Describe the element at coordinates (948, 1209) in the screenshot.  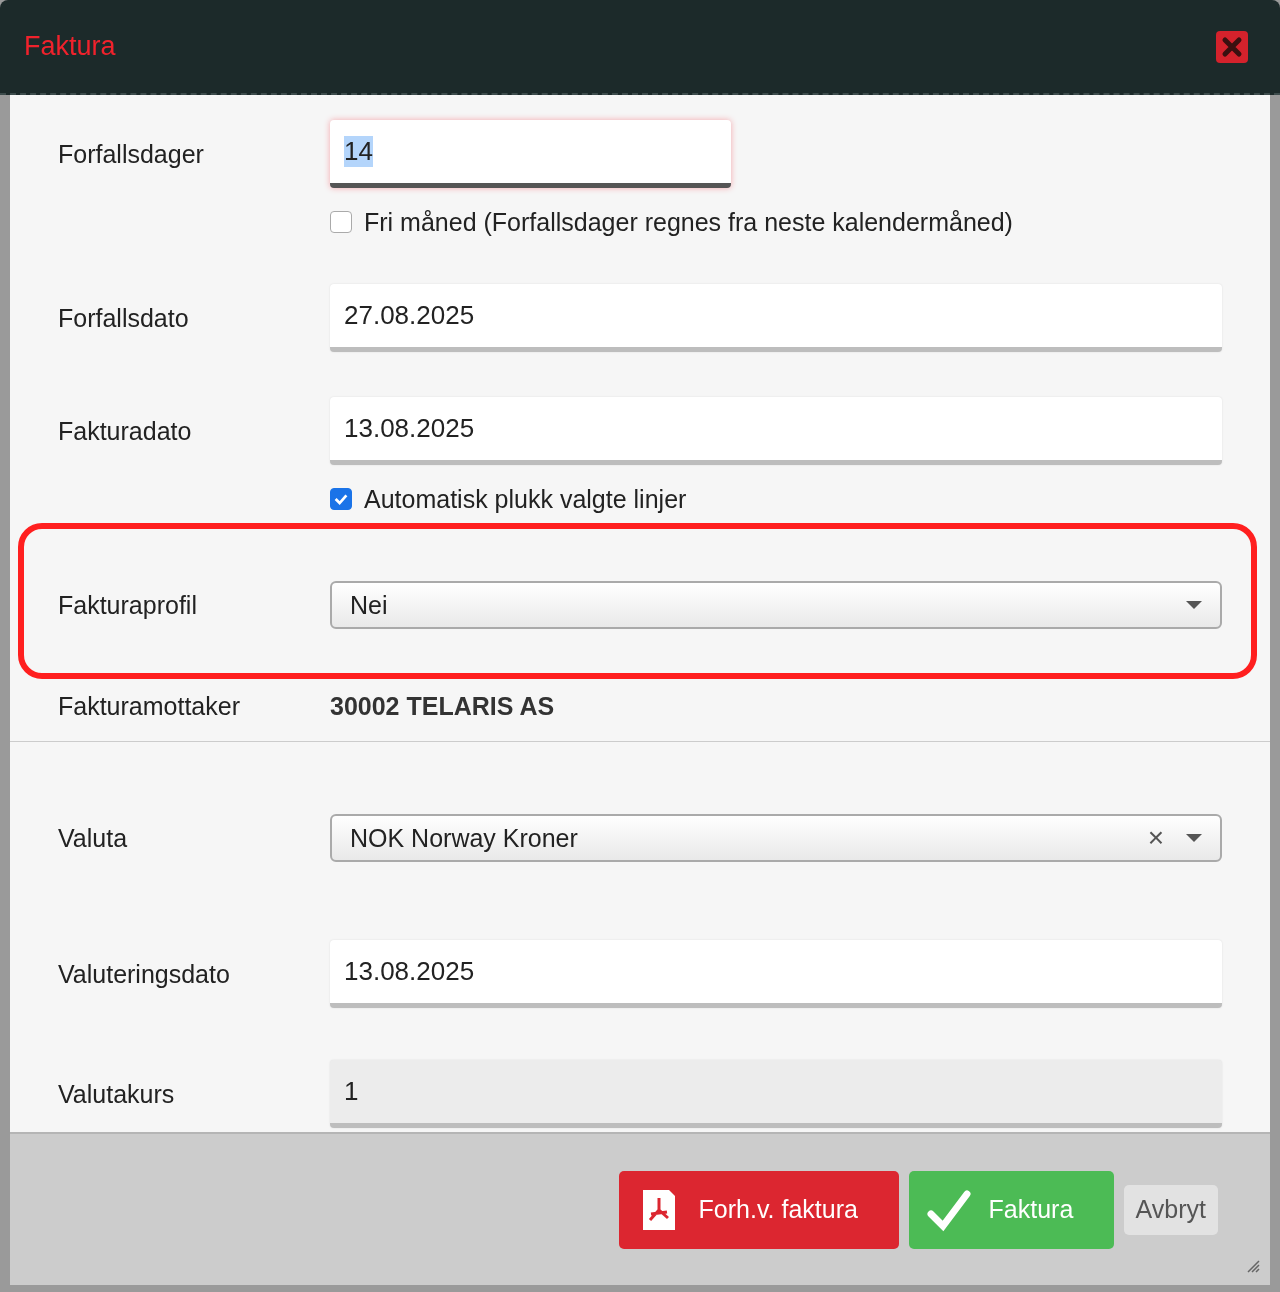
I see `checkmark-icon` at that location.